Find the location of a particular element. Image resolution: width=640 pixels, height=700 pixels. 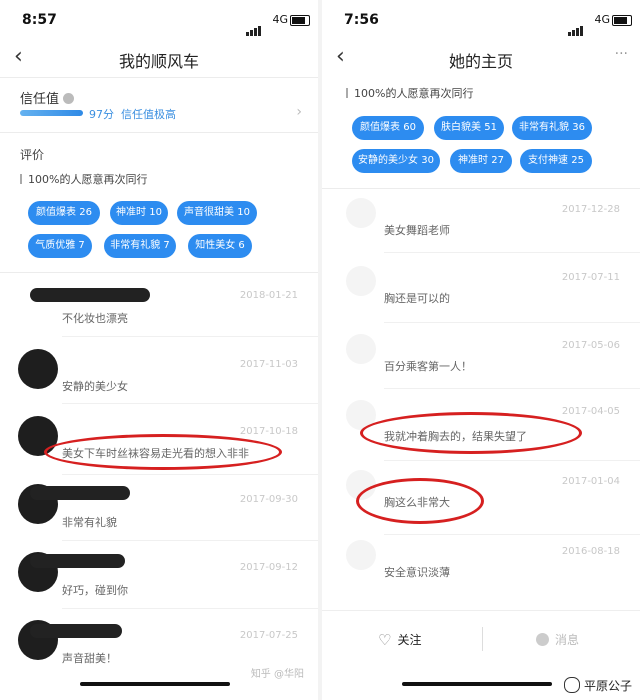

trust-score: 97分 信任值极高 is located at coordinates (132, 114).